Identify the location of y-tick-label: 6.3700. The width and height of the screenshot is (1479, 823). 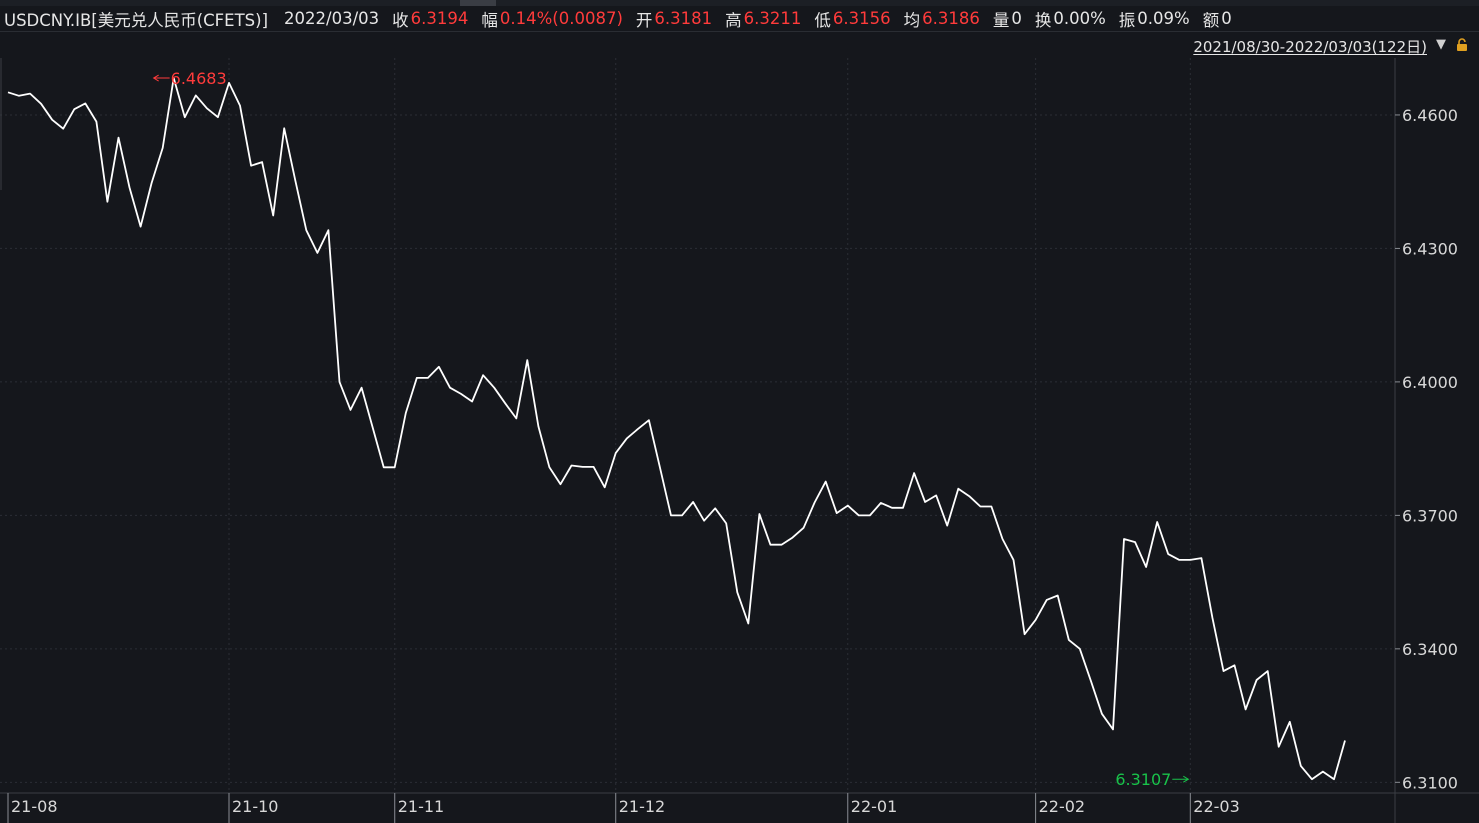
(1430, 515).